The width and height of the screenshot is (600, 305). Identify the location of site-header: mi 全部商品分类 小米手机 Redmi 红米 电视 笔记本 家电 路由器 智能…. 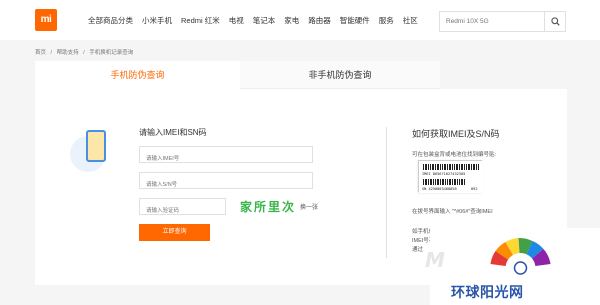
(300, 20).